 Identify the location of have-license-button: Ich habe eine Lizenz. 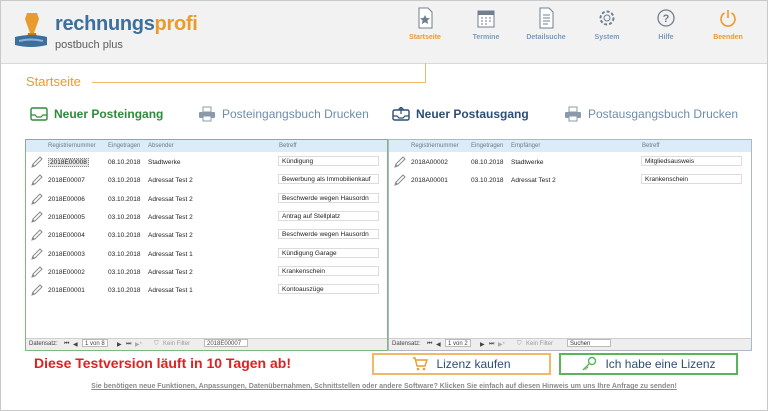
(648, 364).